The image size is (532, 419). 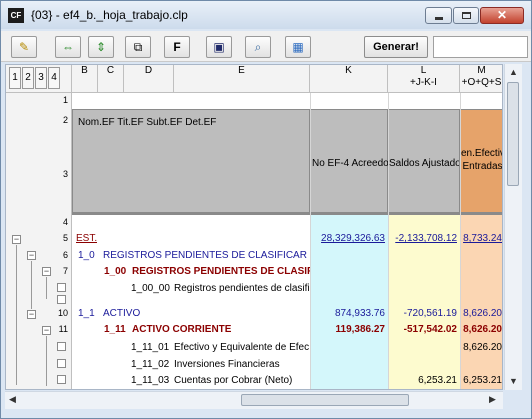 What do you see at coordinates (513, 227) in the screenshot?
I see `vertical-scrollbar: ▲ ▼` at bounding box center [513, 227].